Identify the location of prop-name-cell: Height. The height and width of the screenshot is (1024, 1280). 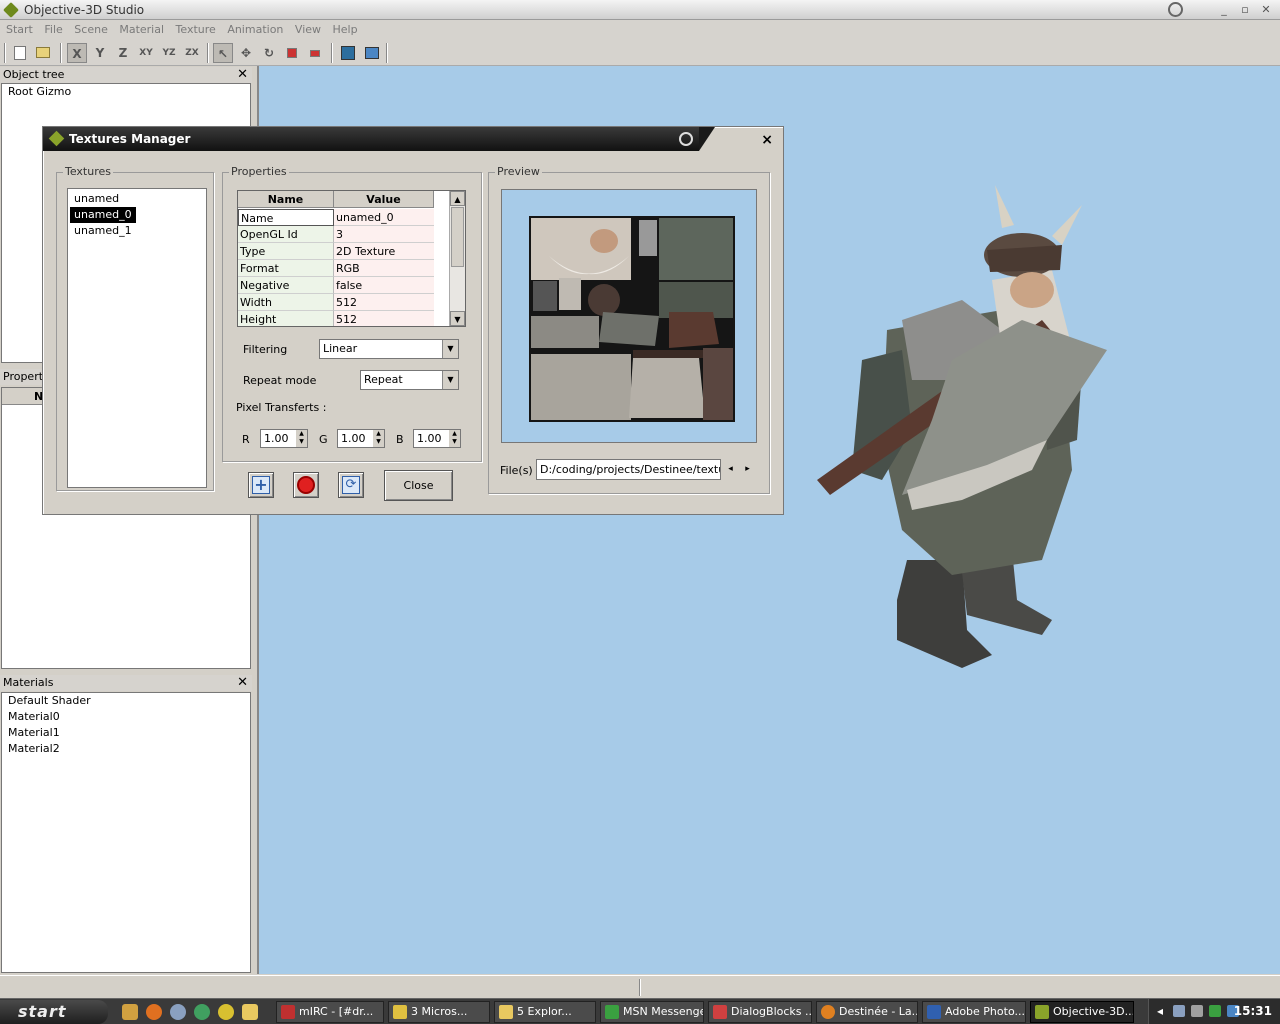
(286, 318).